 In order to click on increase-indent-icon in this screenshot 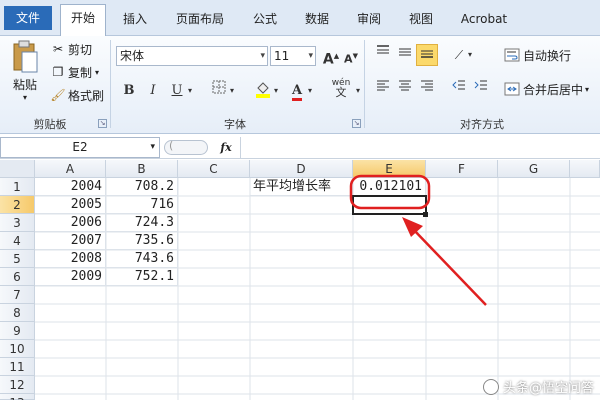, I will do `click(480, 85)`.